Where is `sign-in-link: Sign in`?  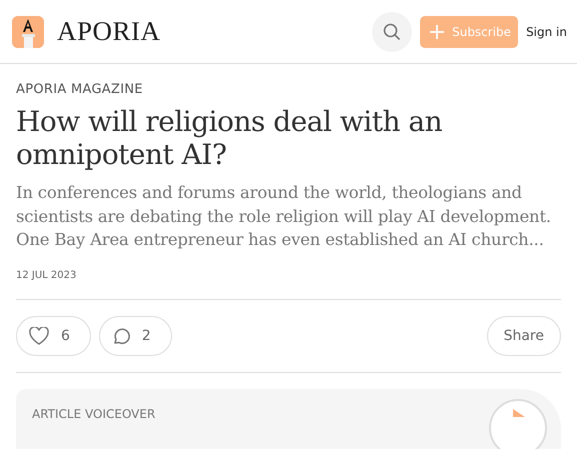
sign-in-link: Sign in is located at coordinates (546, 31).